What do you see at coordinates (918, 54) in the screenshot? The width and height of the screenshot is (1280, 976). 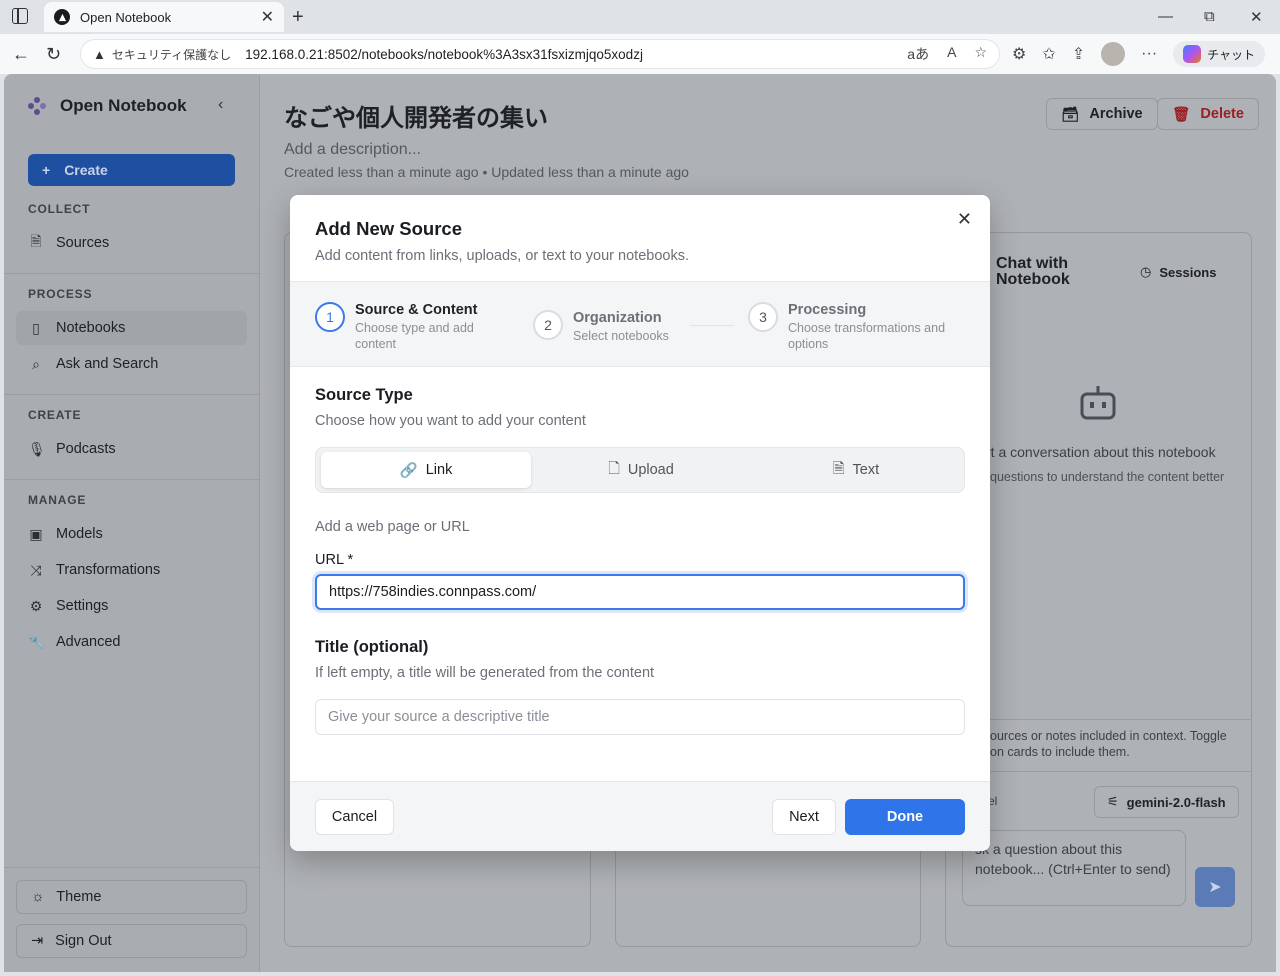 I see `translate-icon: aあ` at bounding box center [918, 54].